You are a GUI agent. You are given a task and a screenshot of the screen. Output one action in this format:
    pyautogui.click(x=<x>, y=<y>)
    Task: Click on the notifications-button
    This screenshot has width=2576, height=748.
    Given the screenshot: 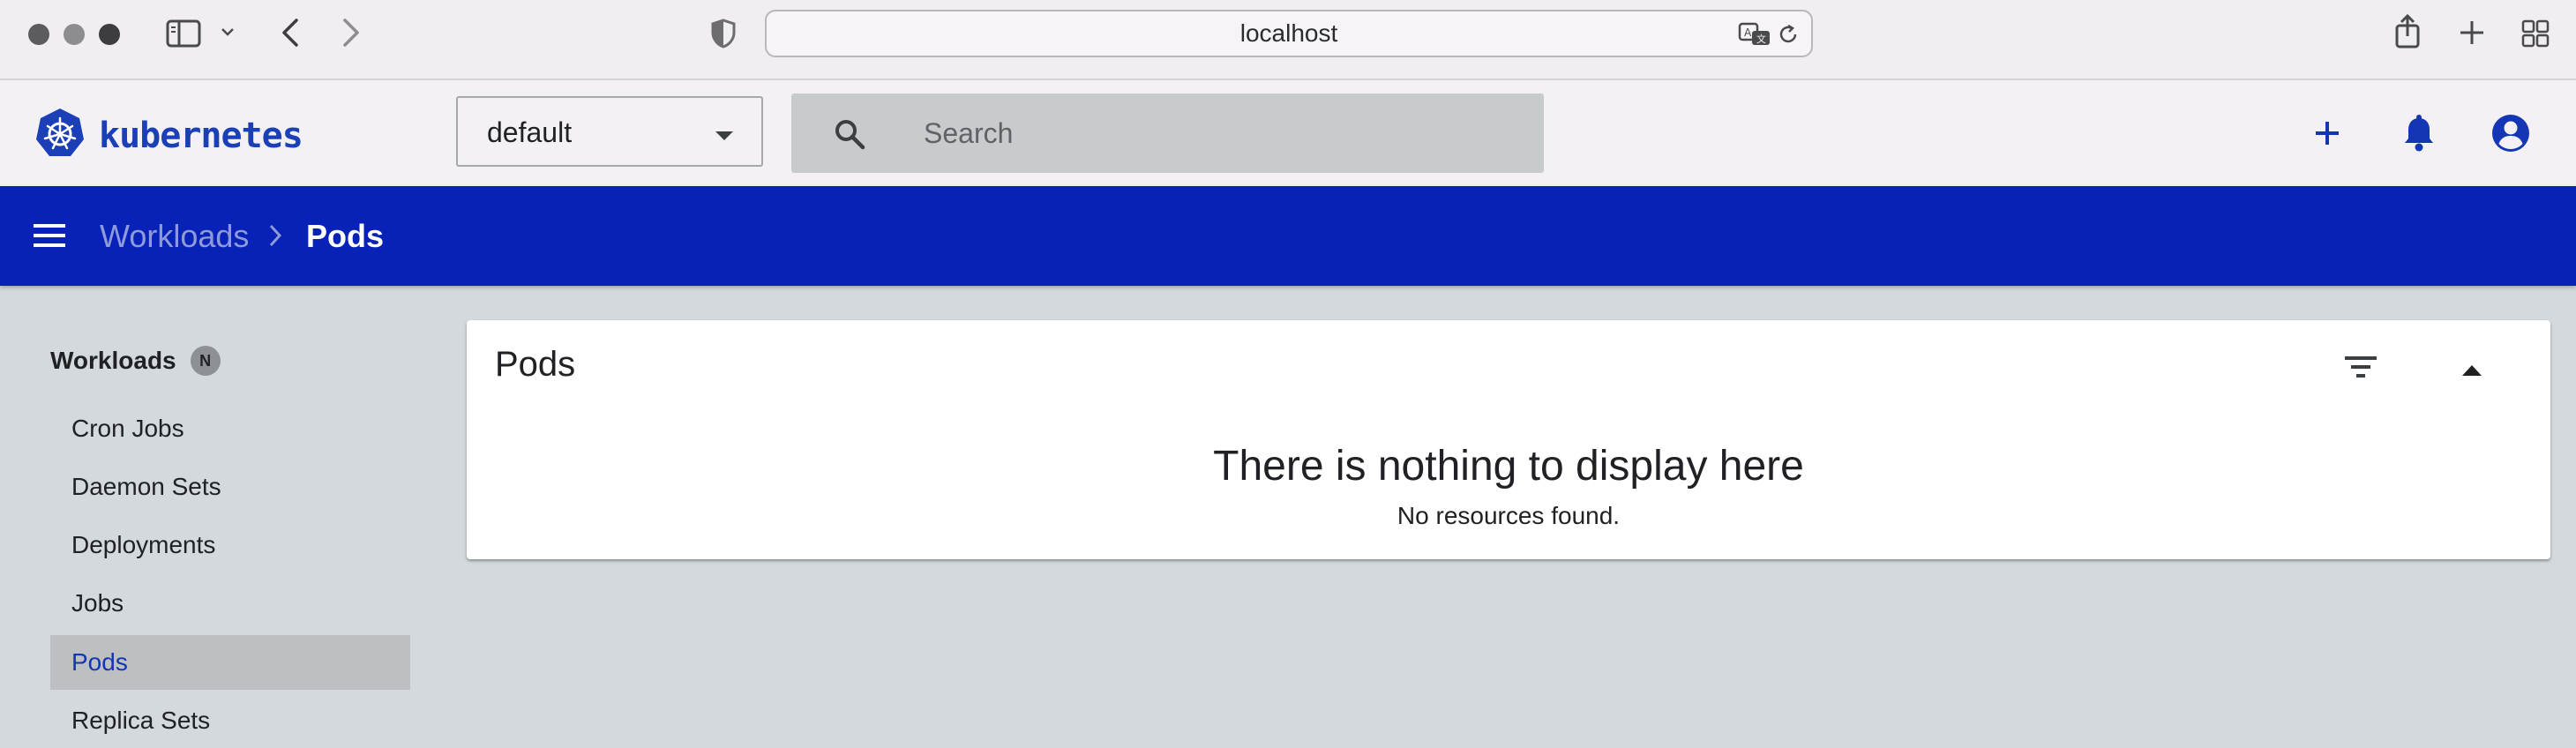 What is the action you would take?
    pyautogui.click(x=2419, y=133)
    